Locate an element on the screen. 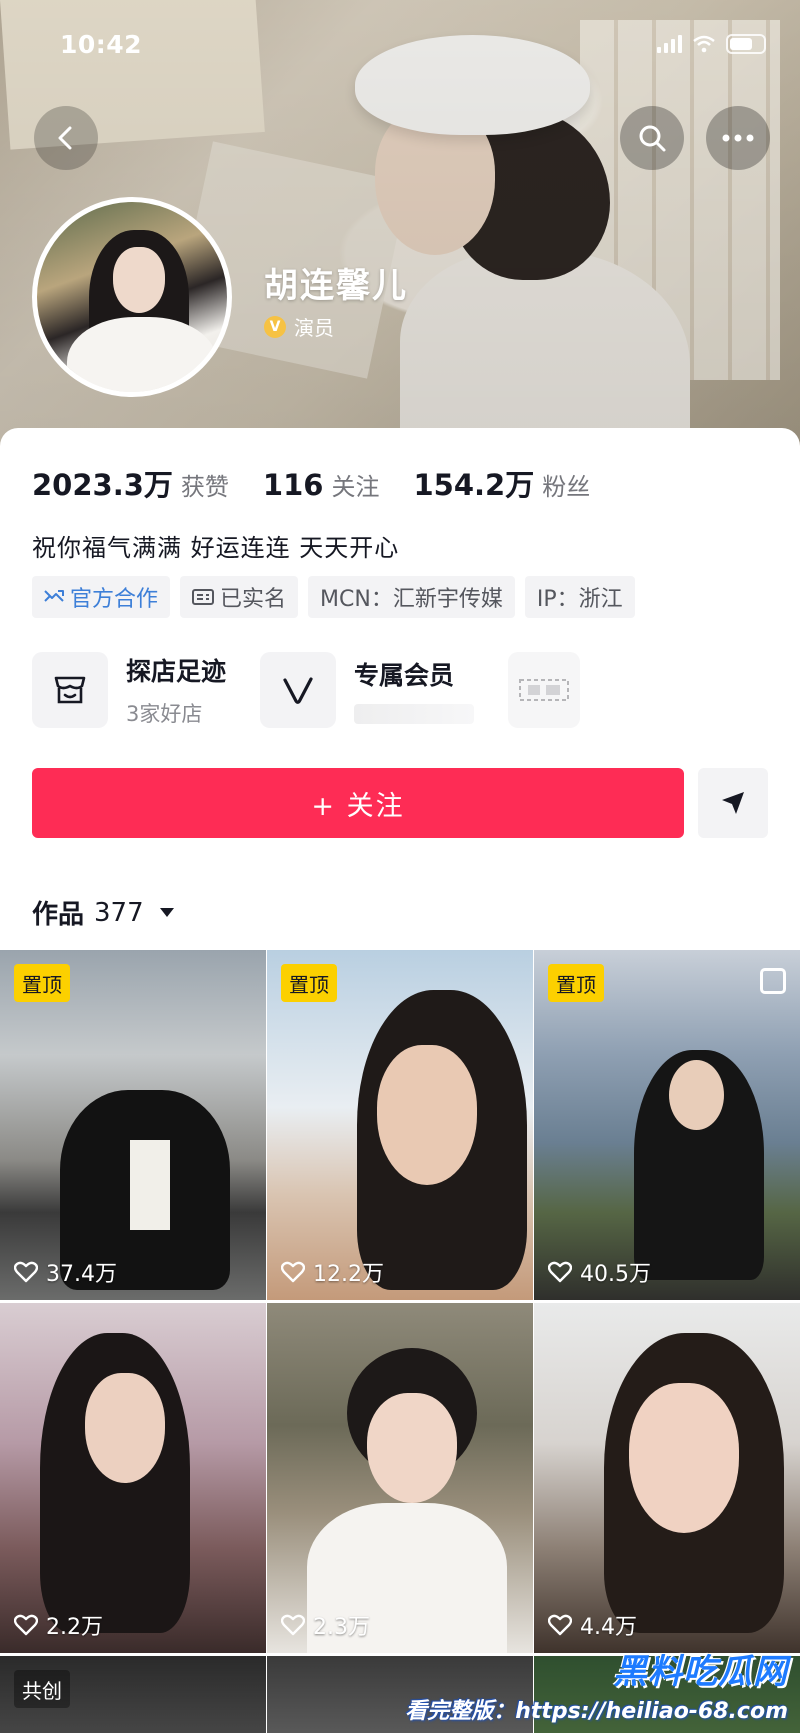  tag-ip: IP：浙江 is located at coordinates (579, 597).